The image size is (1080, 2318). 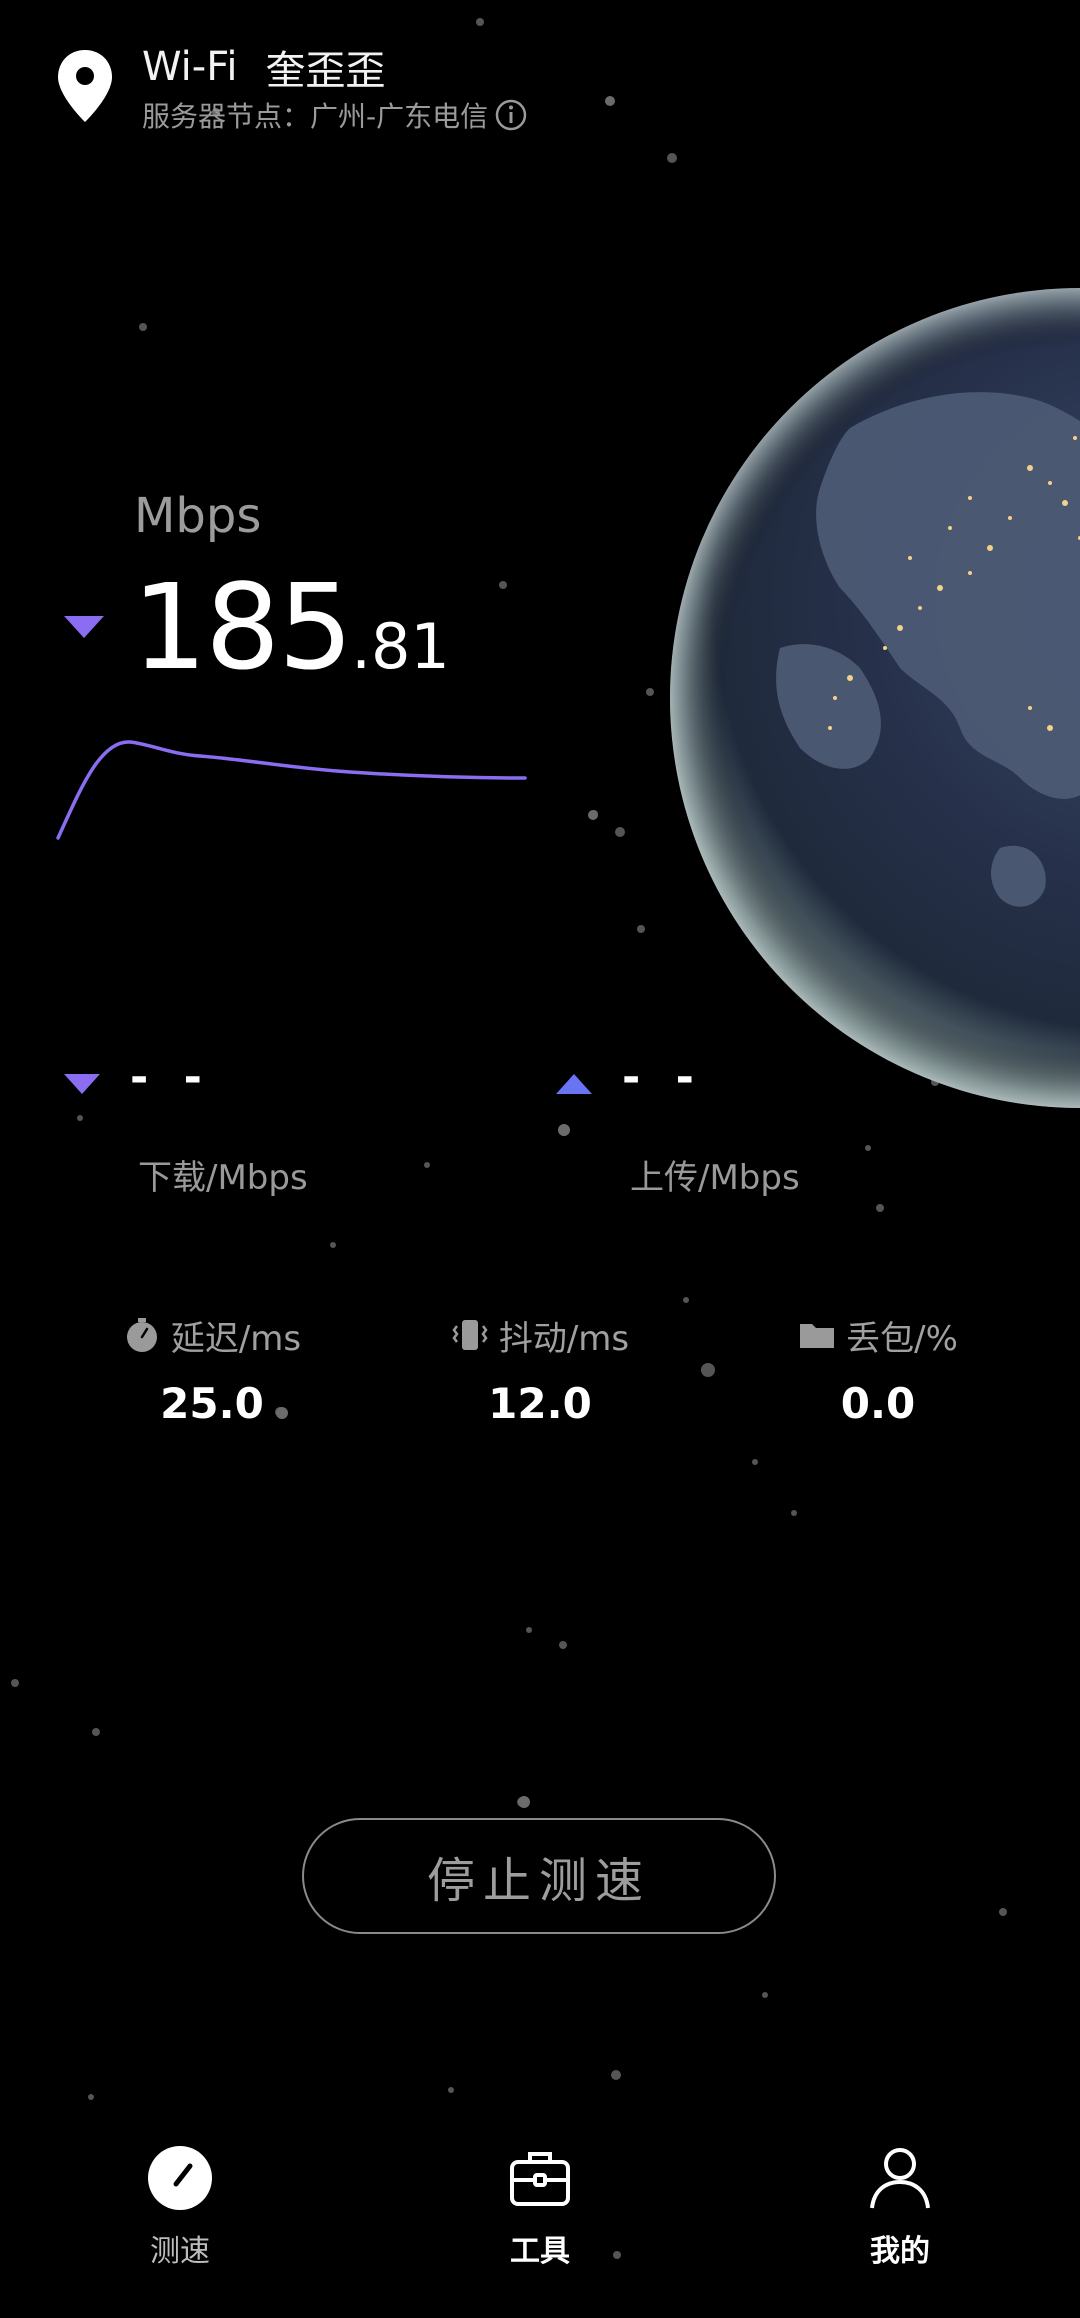 What do you see at coordinates (900, 2251) in the screenshot?
I see `tab-profile-label: 我的` at bounding box center [900, 2251].